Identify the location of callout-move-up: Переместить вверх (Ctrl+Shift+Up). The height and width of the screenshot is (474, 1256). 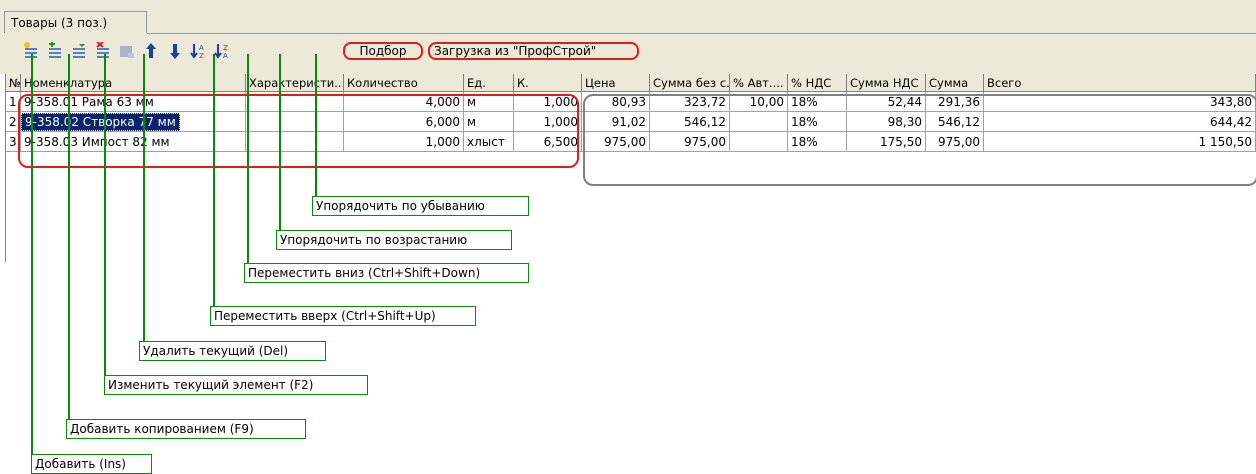
(343, 316).